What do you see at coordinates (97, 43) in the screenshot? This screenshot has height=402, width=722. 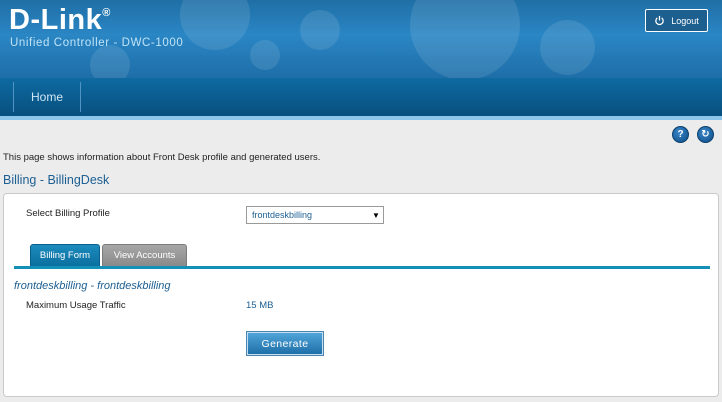 I see `product-subtitle: Unified Controller - DWC-1000` at bounding box center [97, 43].